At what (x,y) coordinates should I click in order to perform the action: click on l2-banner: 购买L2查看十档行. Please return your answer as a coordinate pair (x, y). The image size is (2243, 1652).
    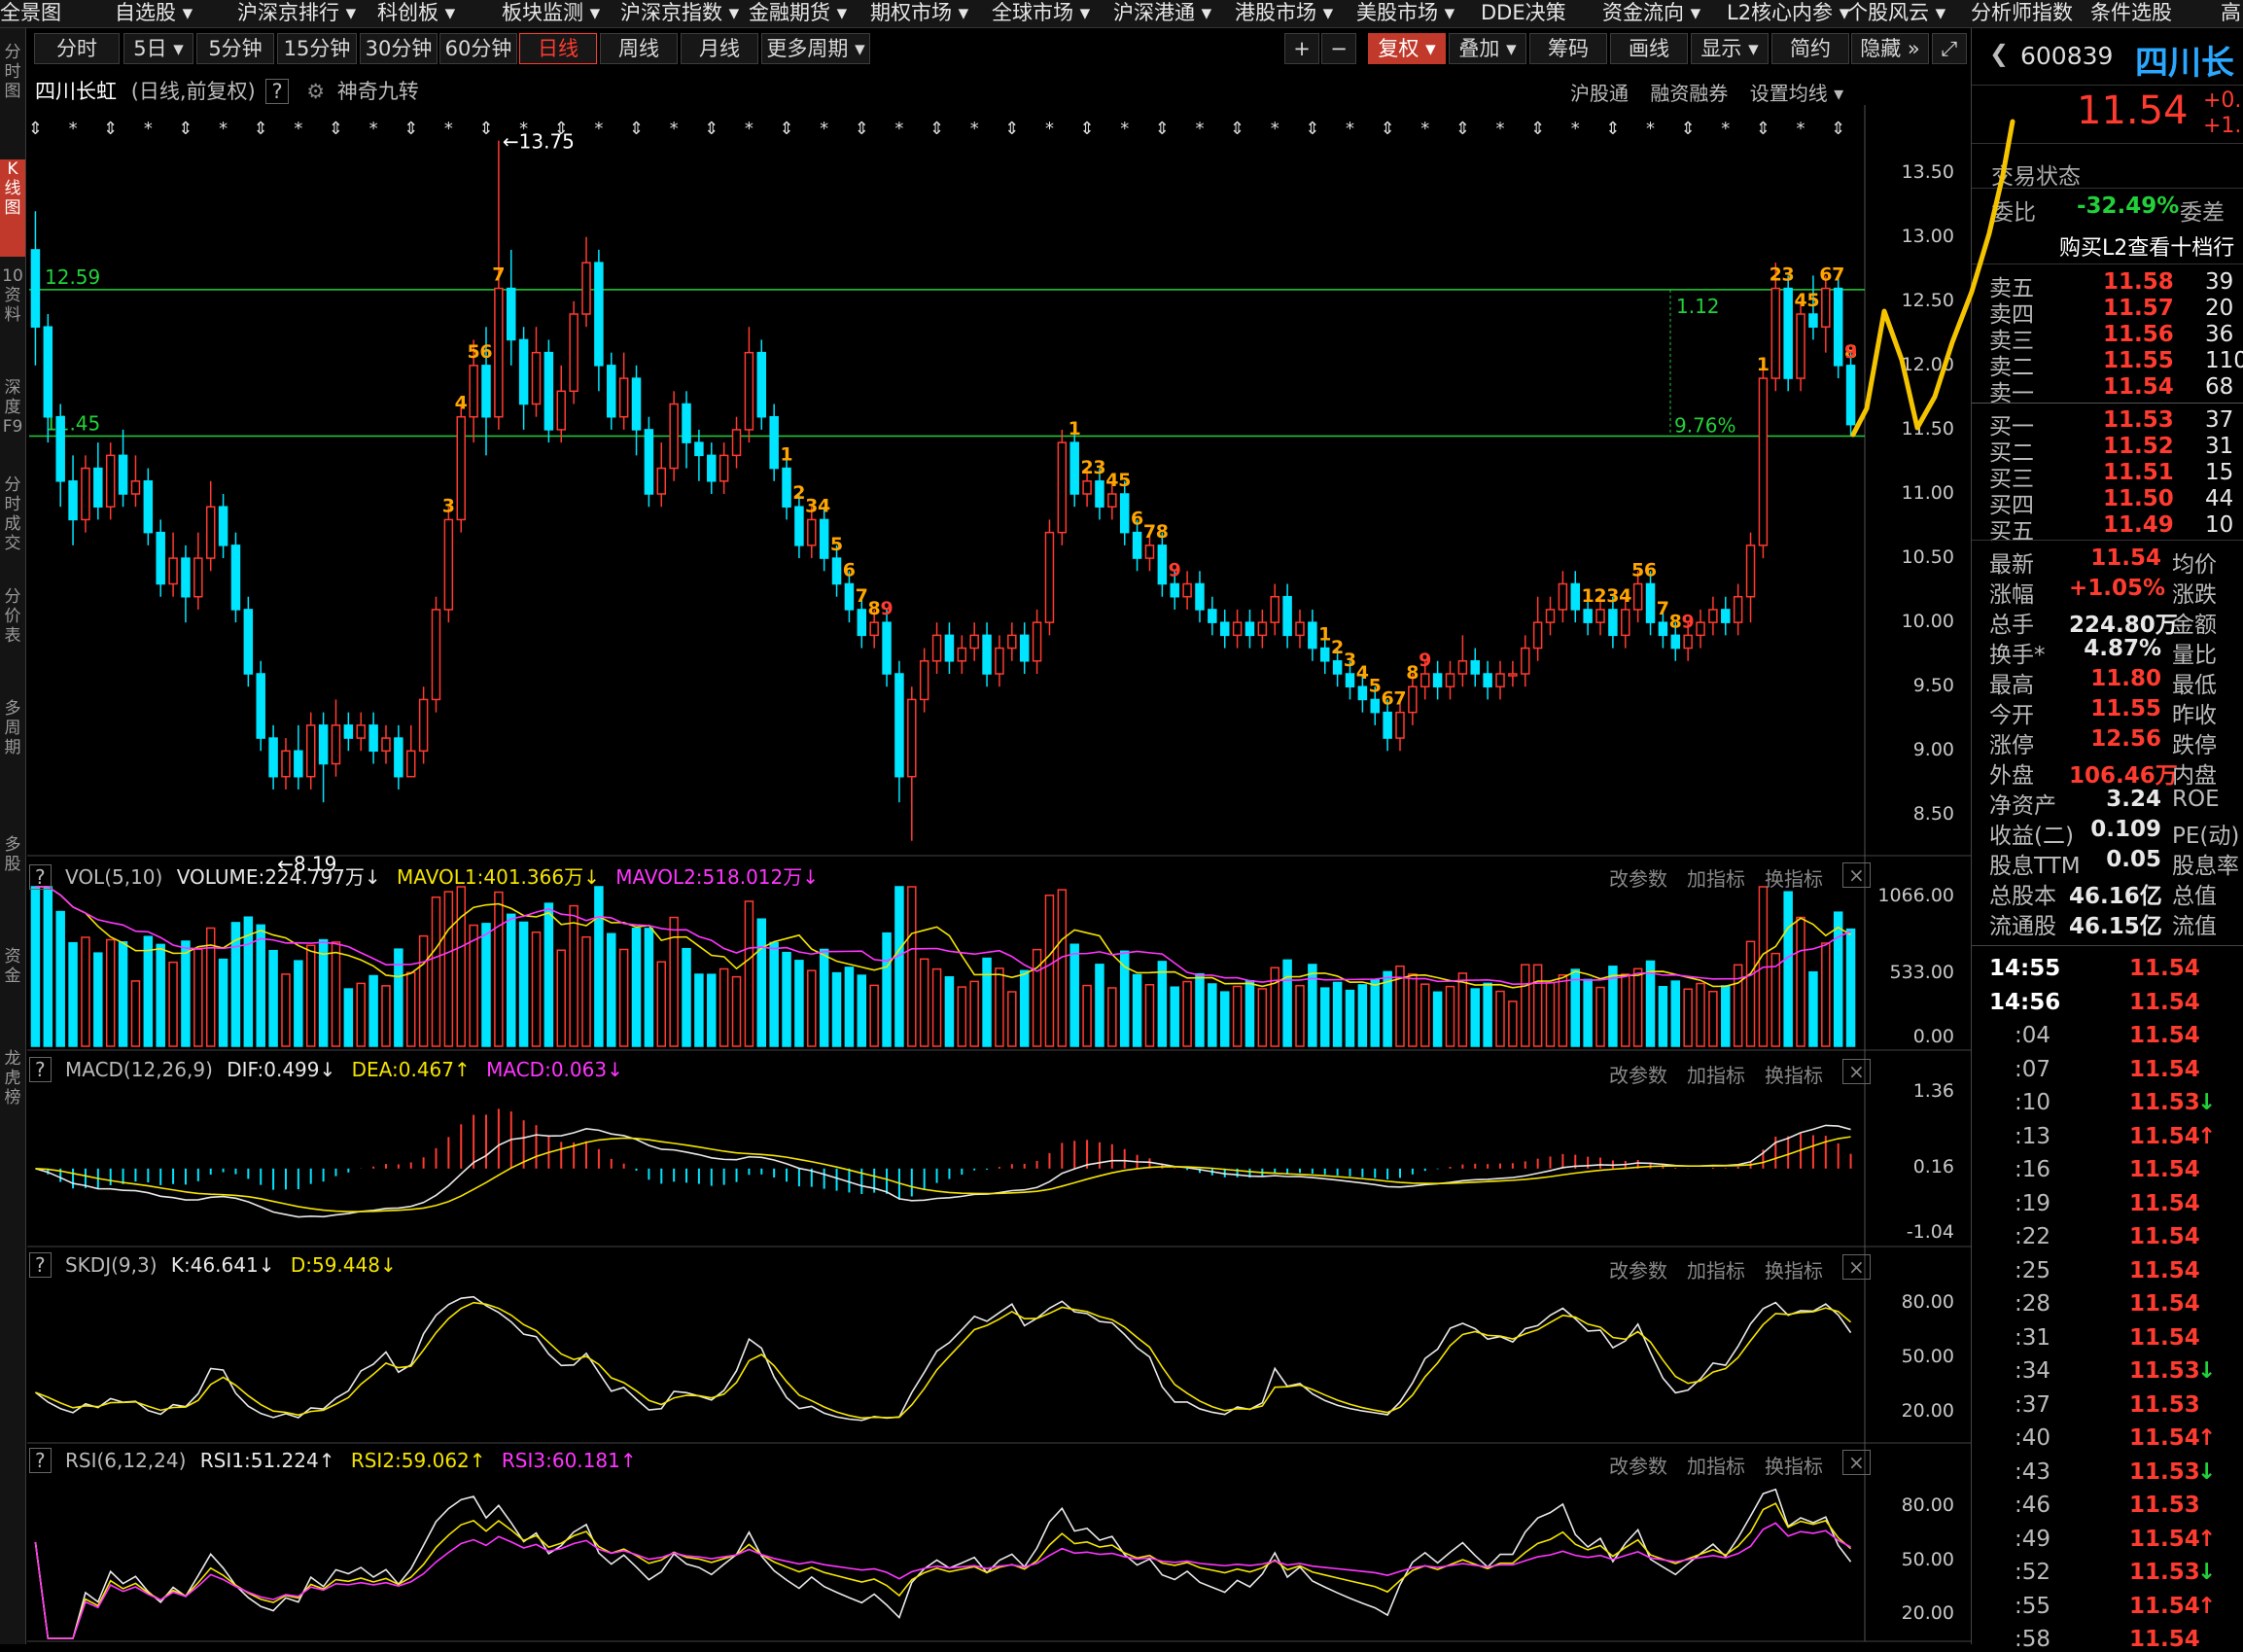
    Looking at the image, I should click on (2146, 246).